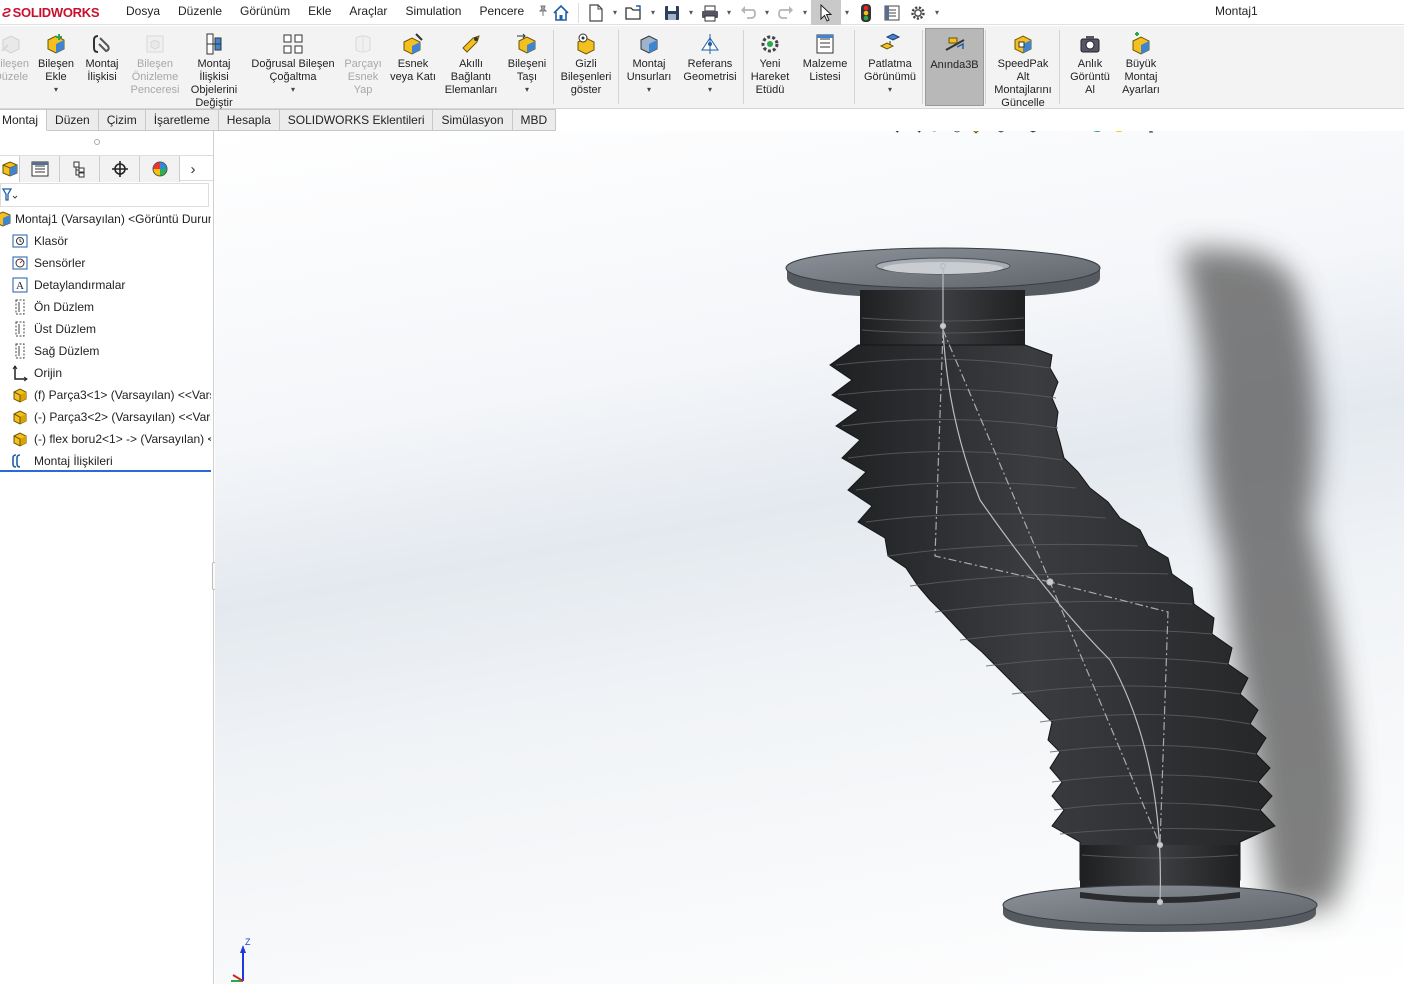  I want to click on options-dropdown-icon: ▾, so click(937, 12).